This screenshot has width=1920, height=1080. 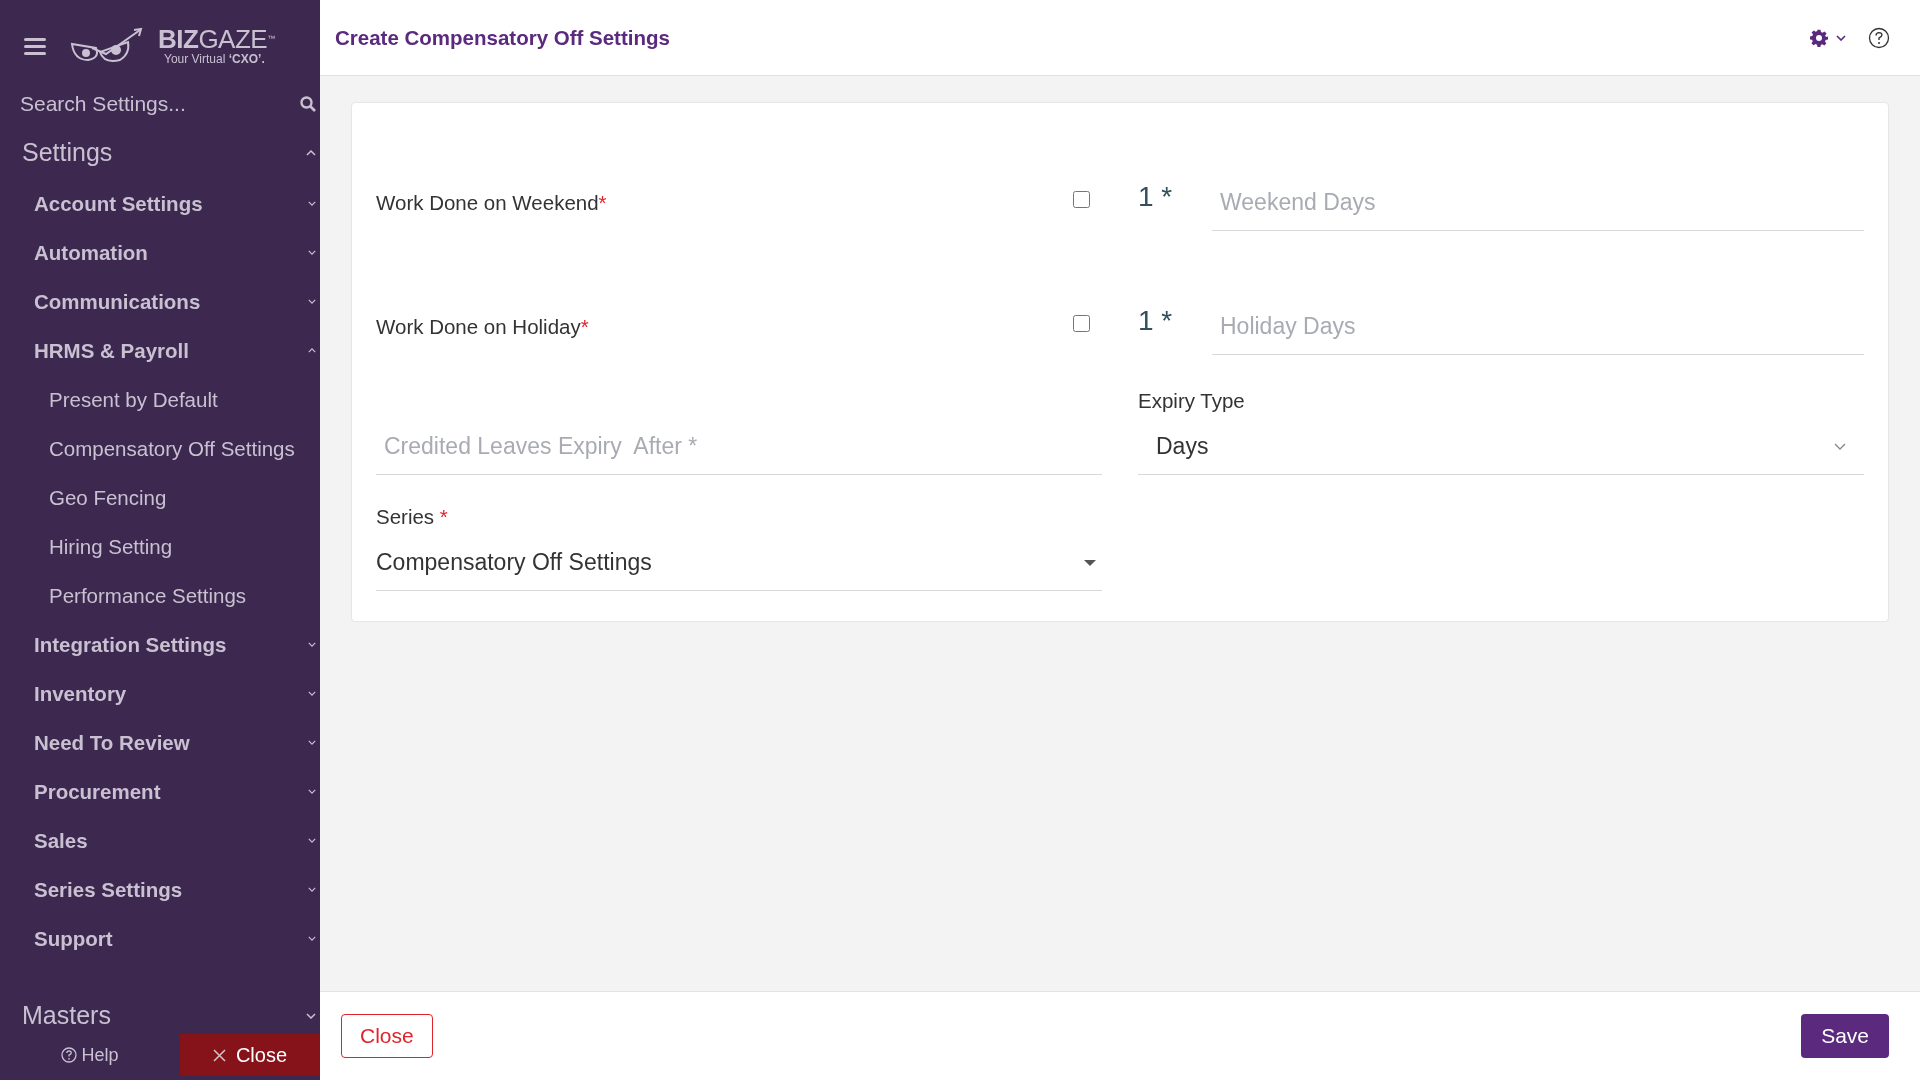 What do you see at coordinates (1090, 562) in the screenshot?
I see `caret-down-icon` at bounding box center [1090, 562].